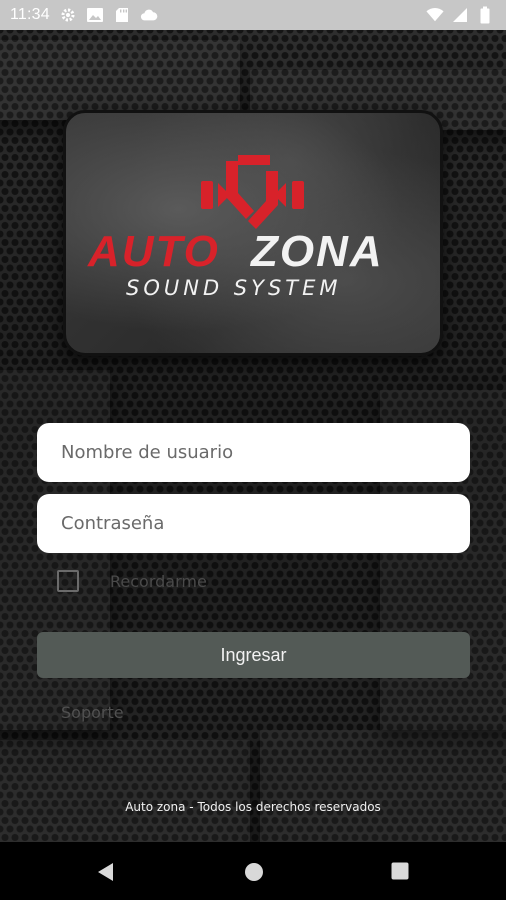  Describe the element at coordinates (234, 288) in the screenshot. I see `logo-tagline: SOUND SYSTEM` at that location.